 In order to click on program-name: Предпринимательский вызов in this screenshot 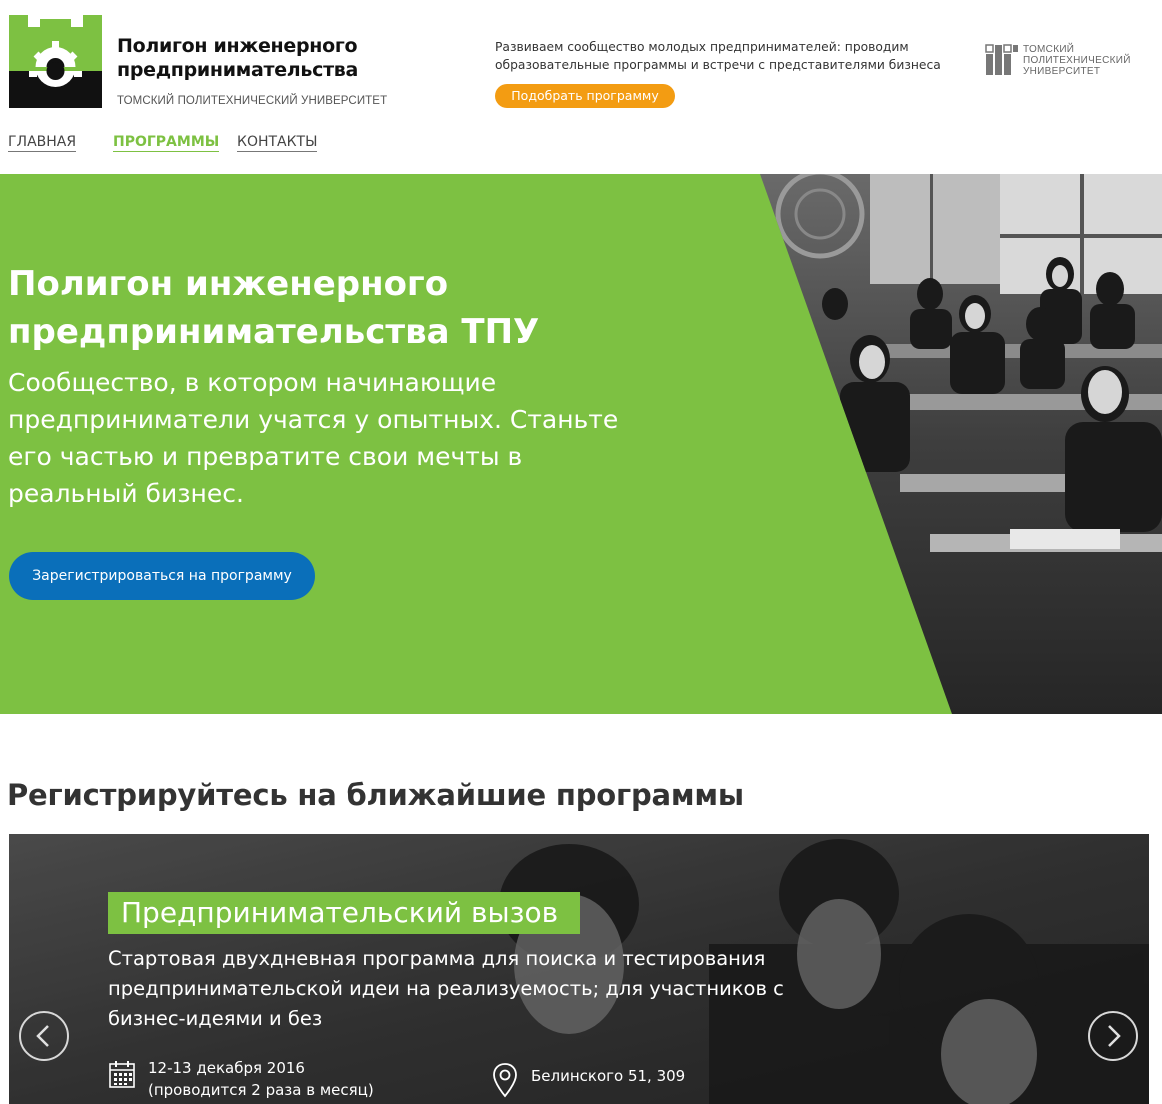, I will do `click(344, 913)`.